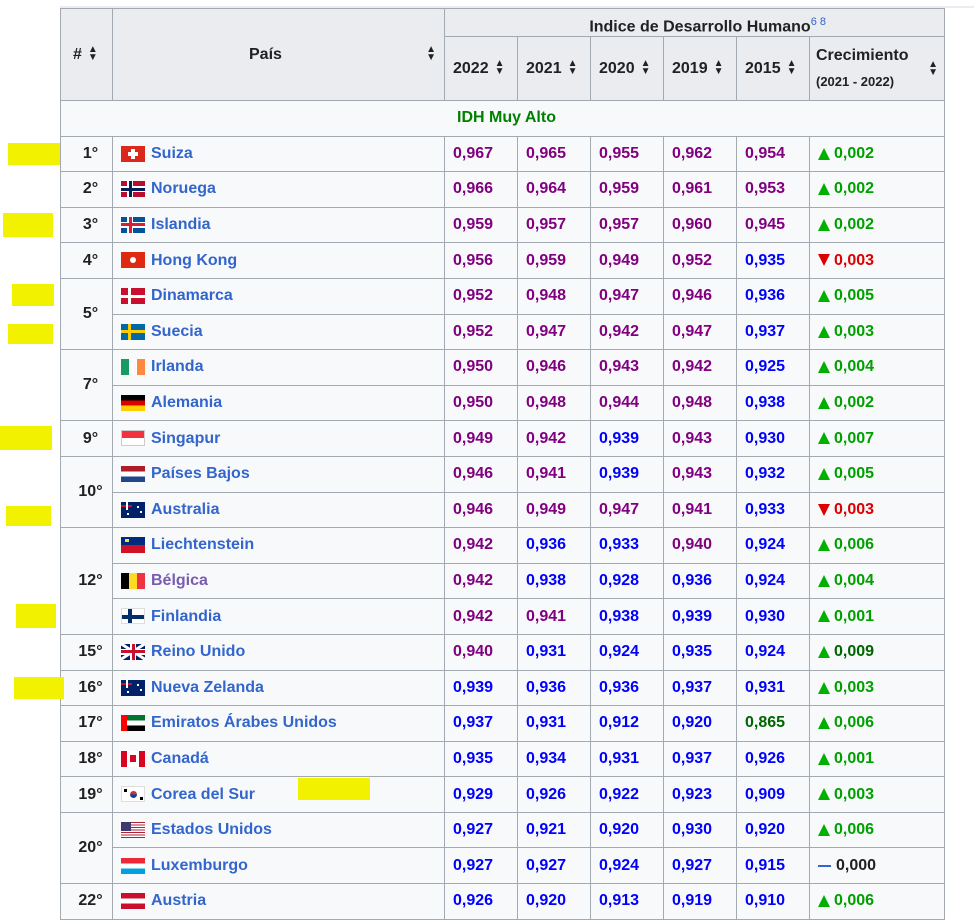  I want to click on country-link: Bélgica, so click(179, 580).